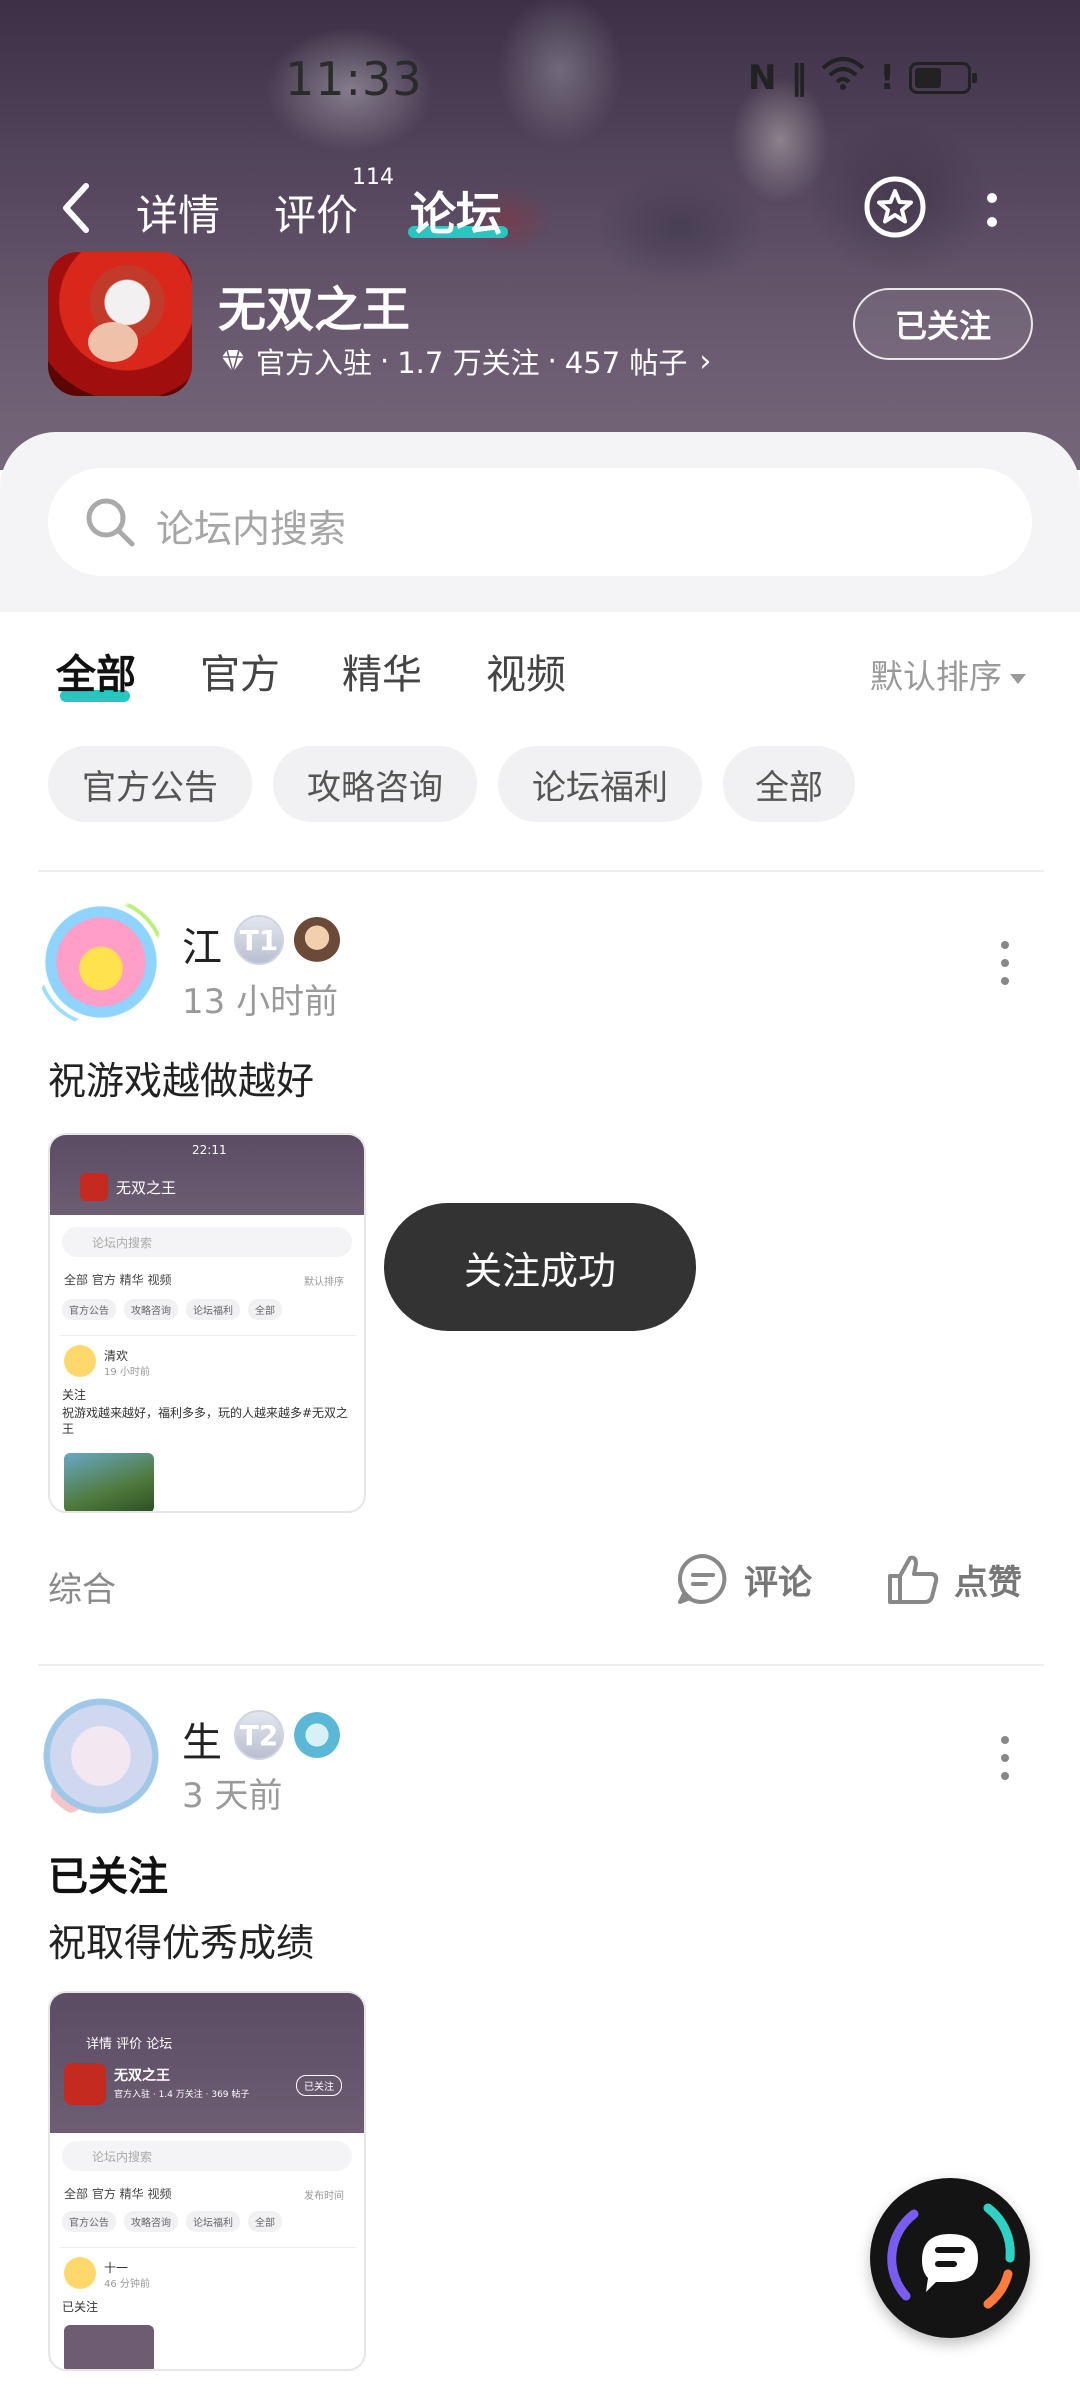  What do you see at coordinates (1018, 678) in the screenshot?
I see `caret-down-icon` at bounding box center [1018, 678].